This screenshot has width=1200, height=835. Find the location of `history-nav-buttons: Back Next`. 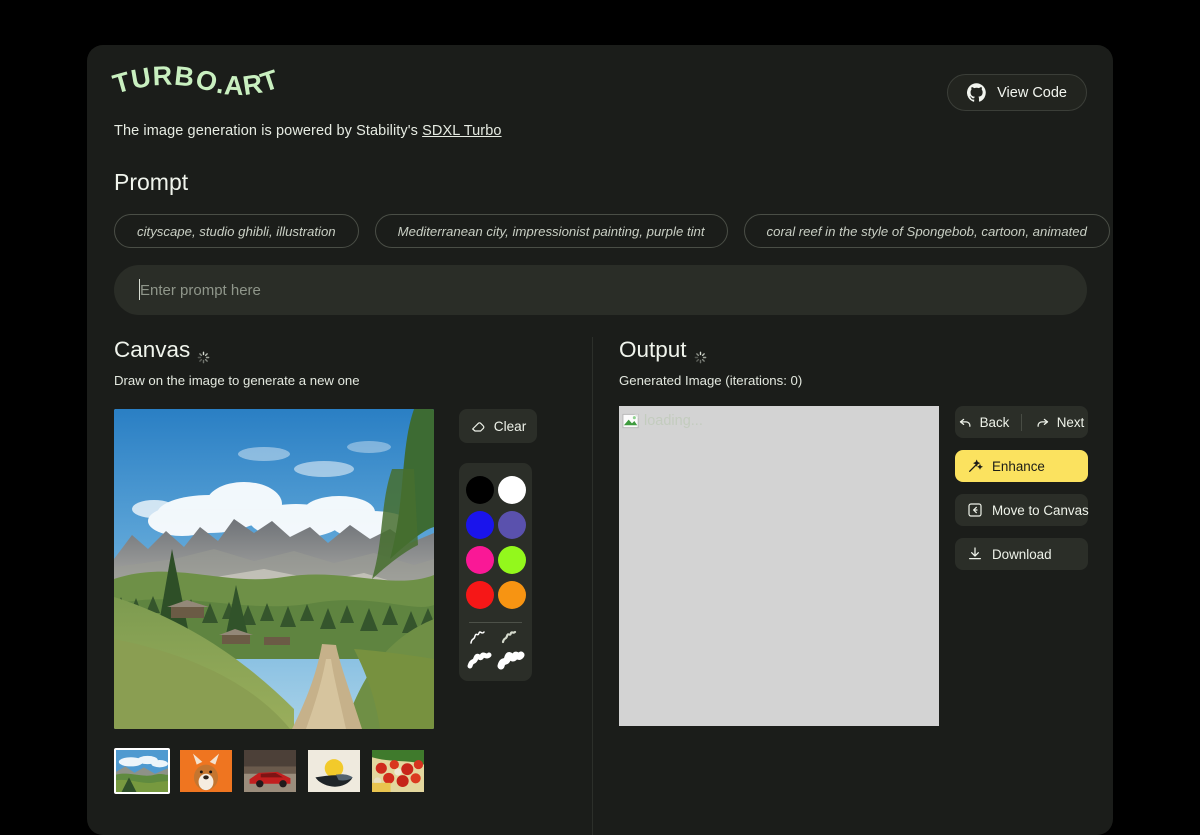

history-nav-buttons: Back Next is located at coordinates (1021, 422).